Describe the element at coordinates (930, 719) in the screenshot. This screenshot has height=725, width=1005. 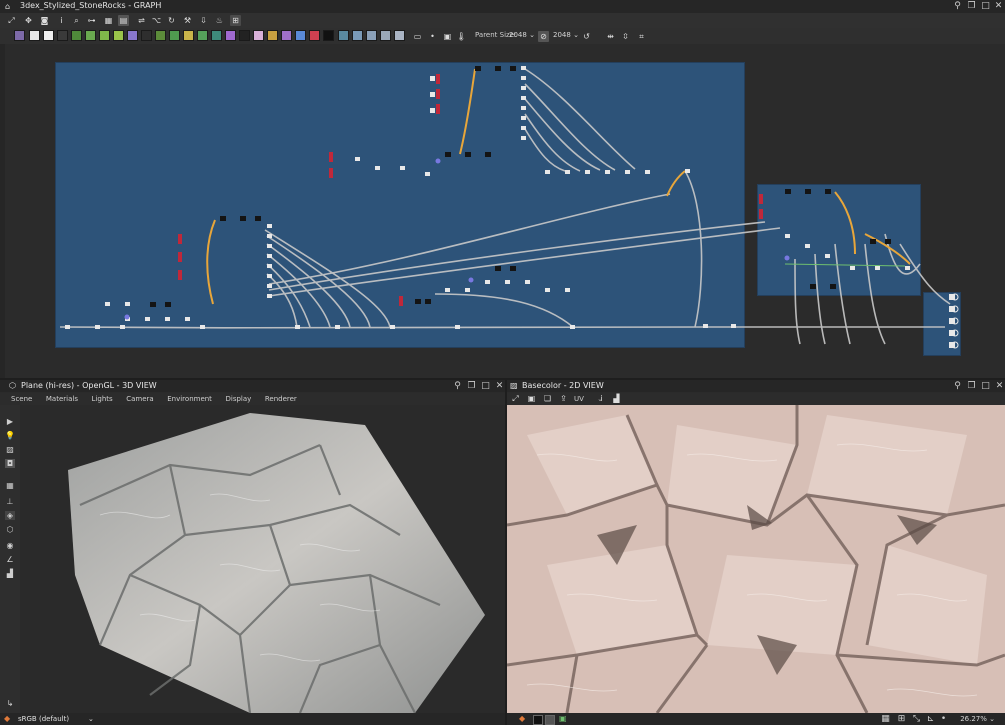
I see `ruler-icon: ⊾` at that location.